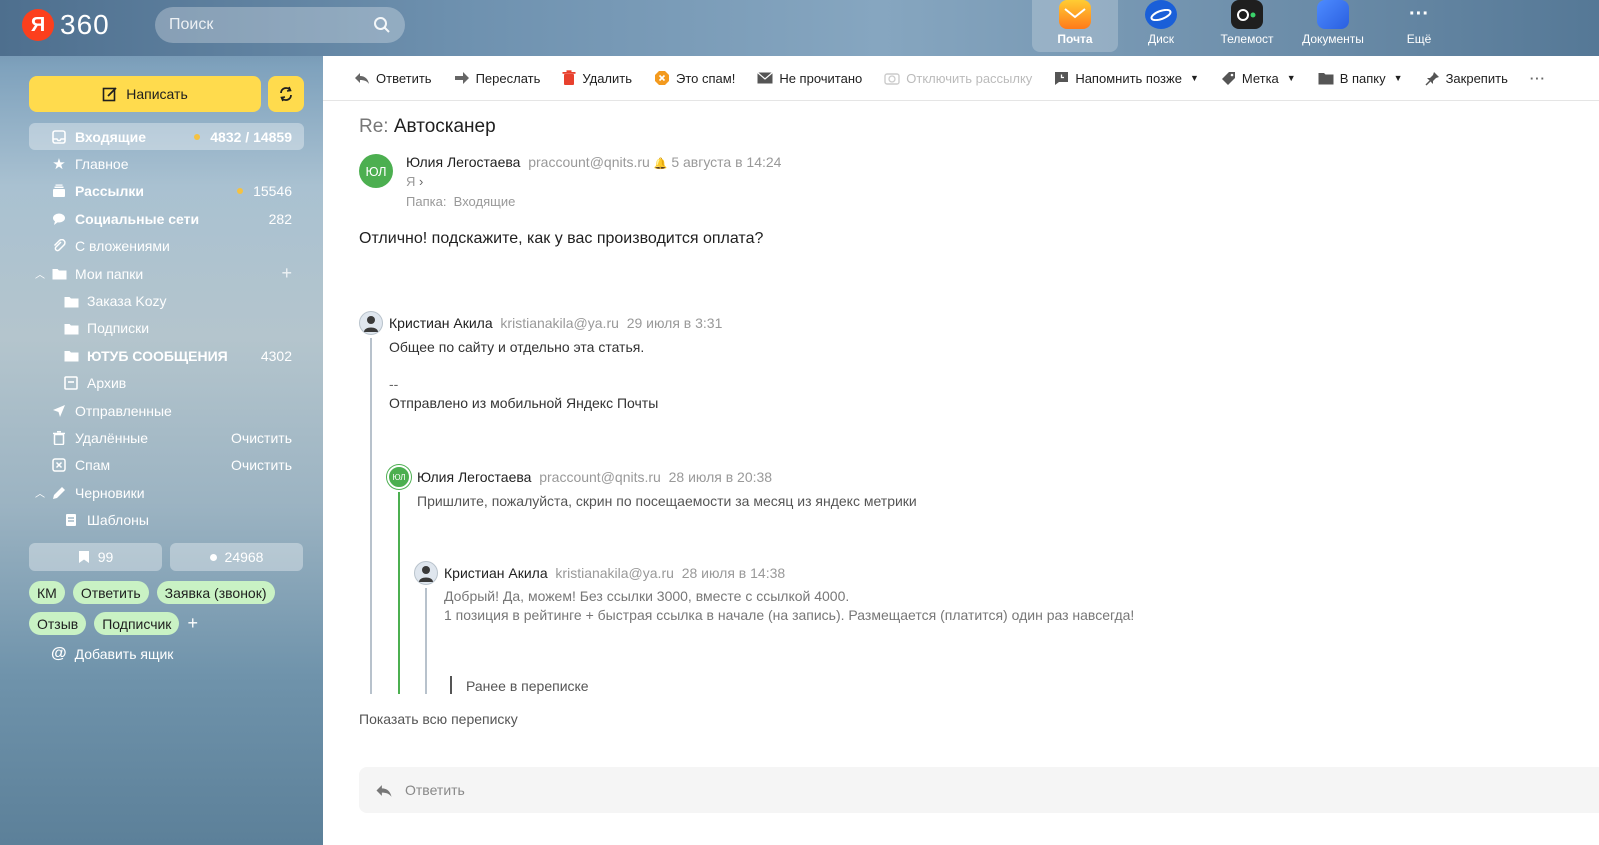 The image size is (1599, 845). What do you see at coordinates (1476, 78) in the screenshot?
I see `pin-label: Закрепить` at bounding box center [1476, 78].